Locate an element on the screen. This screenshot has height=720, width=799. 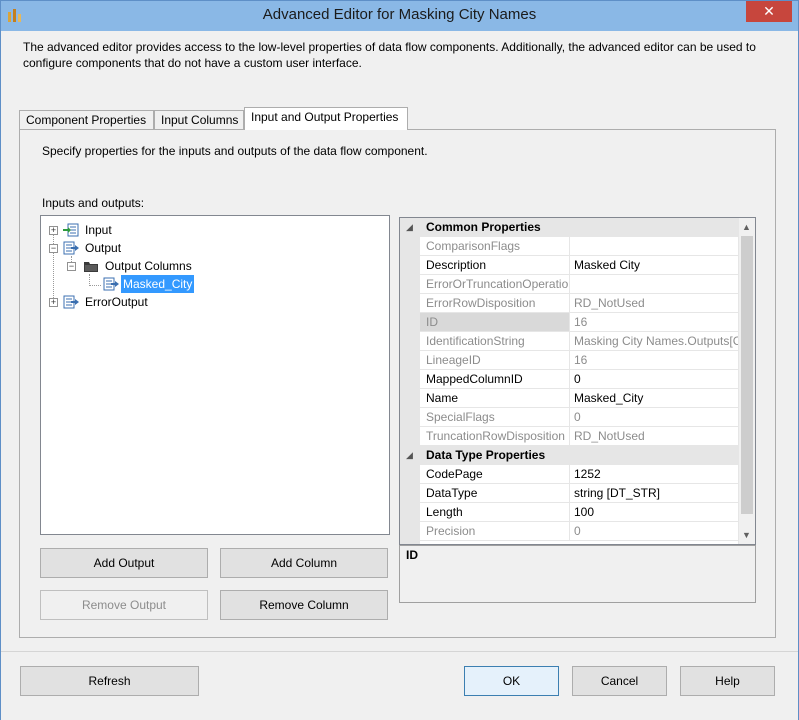
property-row-selected: ID 16 is located at coordinates (570, 322).